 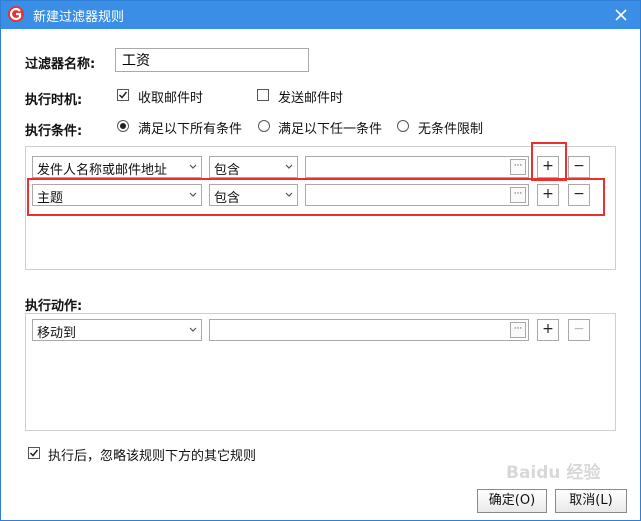 I want to click on all-conditions-radio, so click(x=123, y=126).